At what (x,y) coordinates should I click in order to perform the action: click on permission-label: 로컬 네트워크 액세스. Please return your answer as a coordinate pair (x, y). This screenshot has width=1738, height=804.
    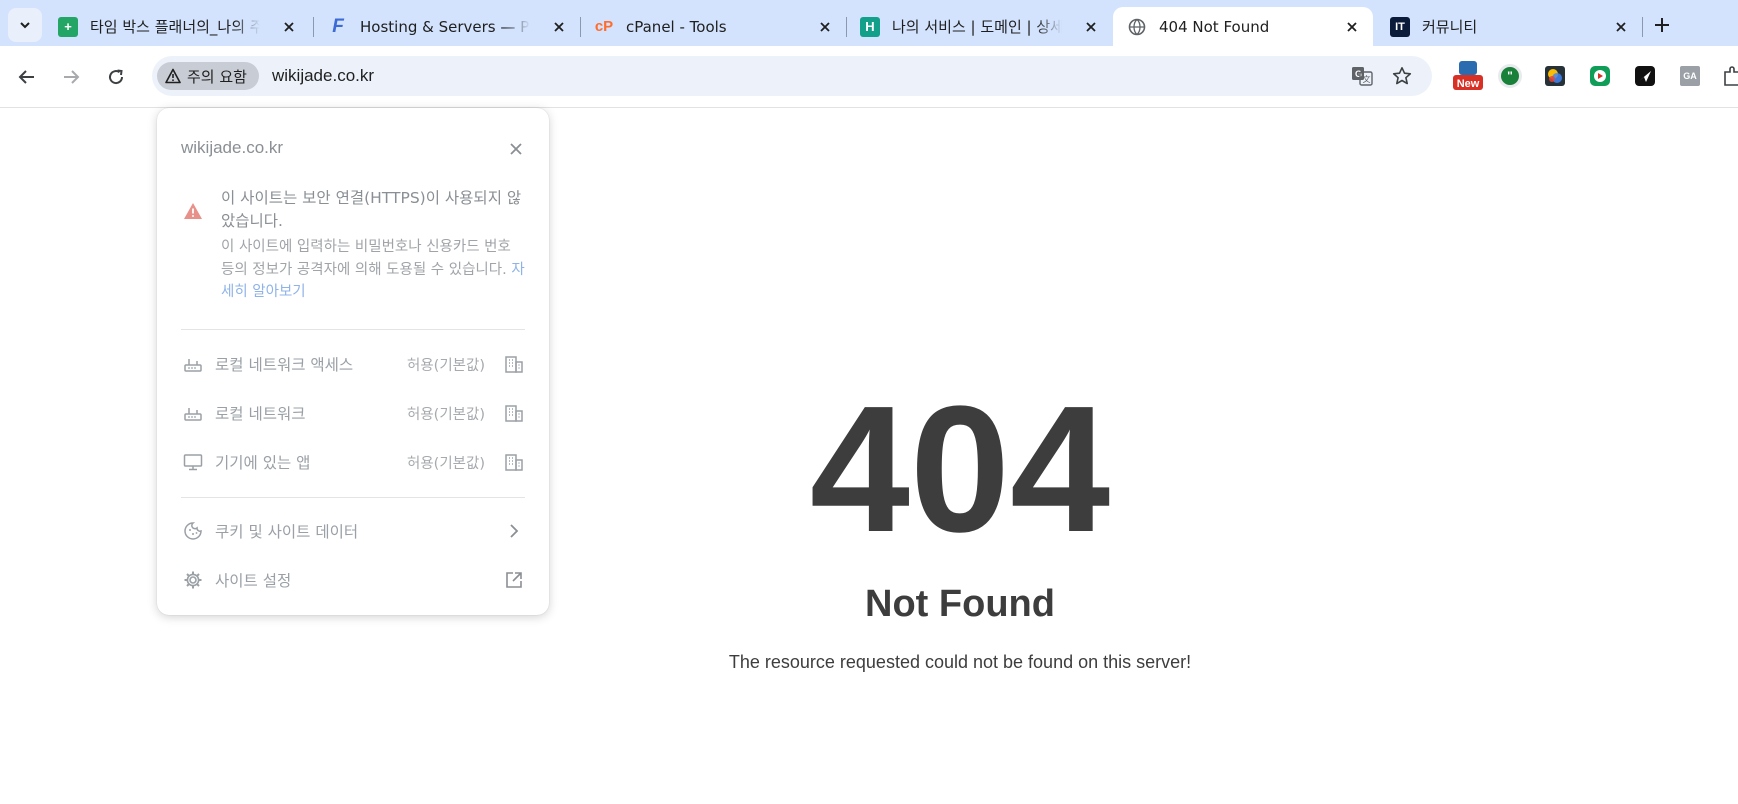
    Looking at the image, I should click on (284, 365).